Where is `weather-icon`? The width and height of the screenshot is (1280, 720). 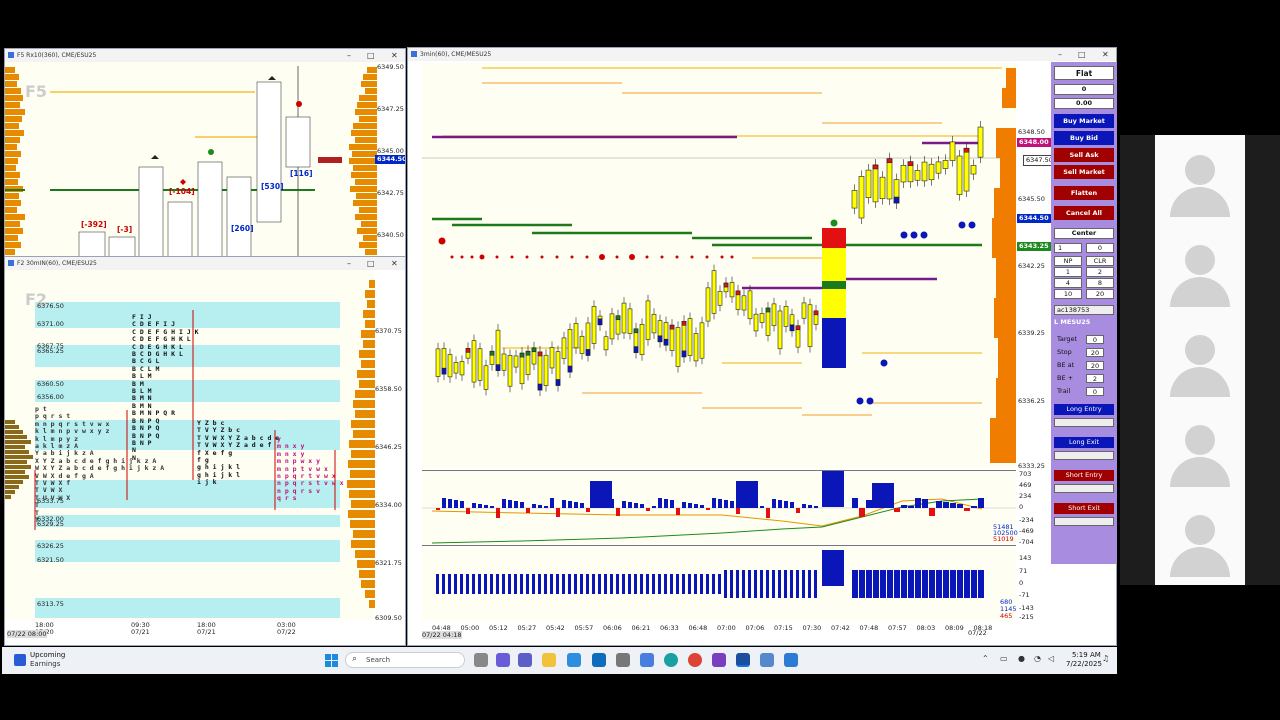
weather-icon is located at coordinates (20, 660).